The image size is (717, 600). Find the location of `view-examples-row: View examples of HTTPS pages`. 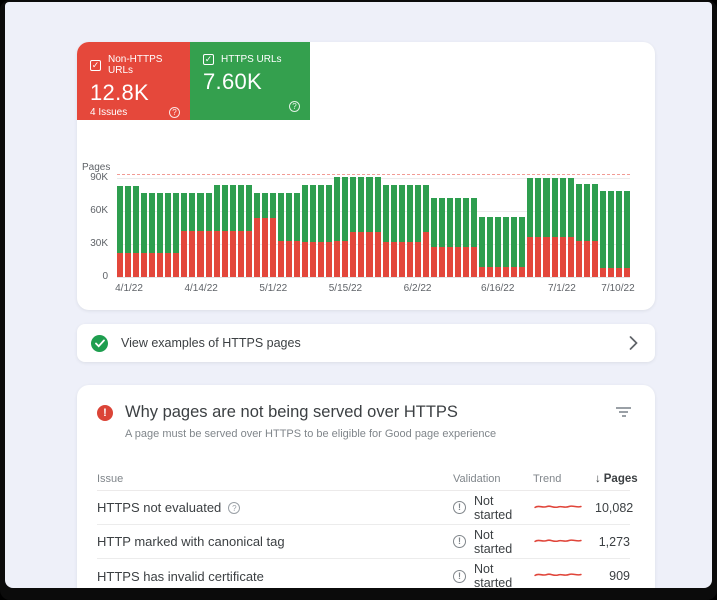

view-examples-row: View examples of HTTPS pages is located at coordinates (366, 343).